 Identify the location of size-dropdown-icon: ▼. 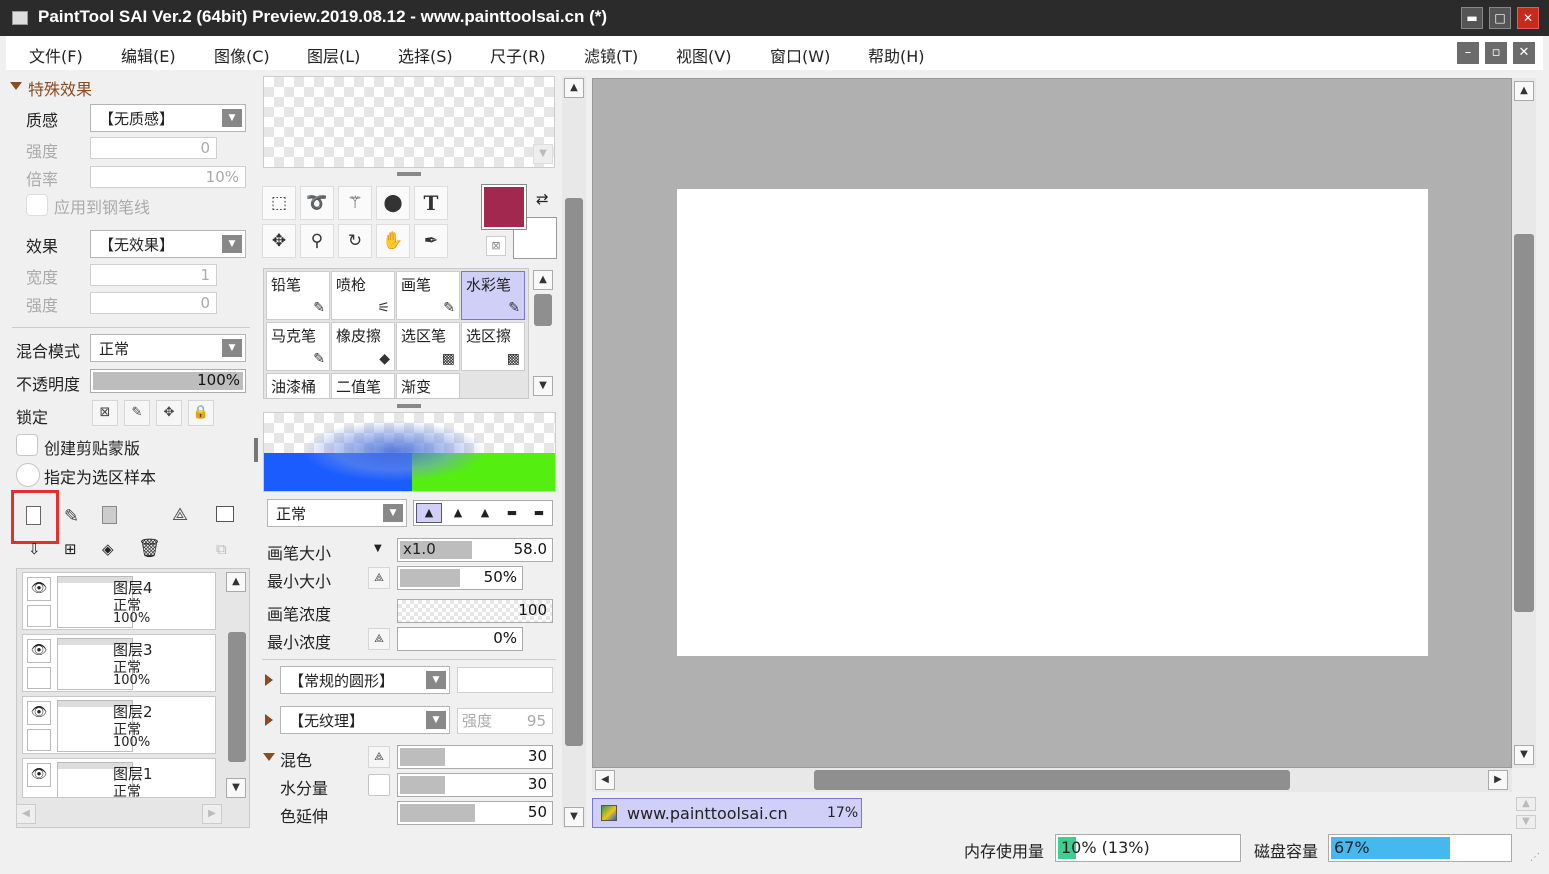
(378, 548).